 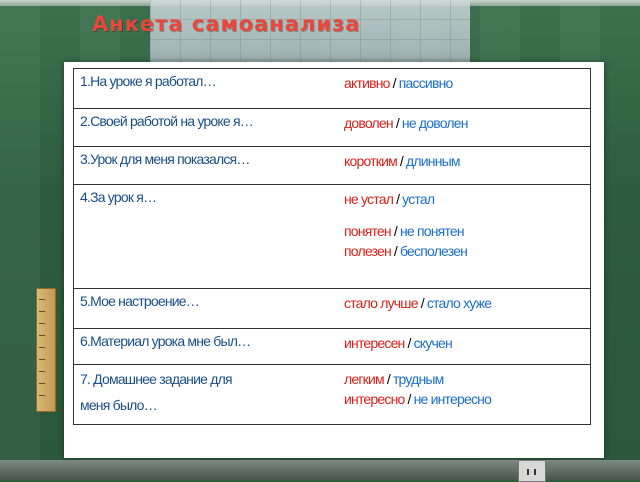 I want to click on answer-positive: активно, so click(x=367, y=83).